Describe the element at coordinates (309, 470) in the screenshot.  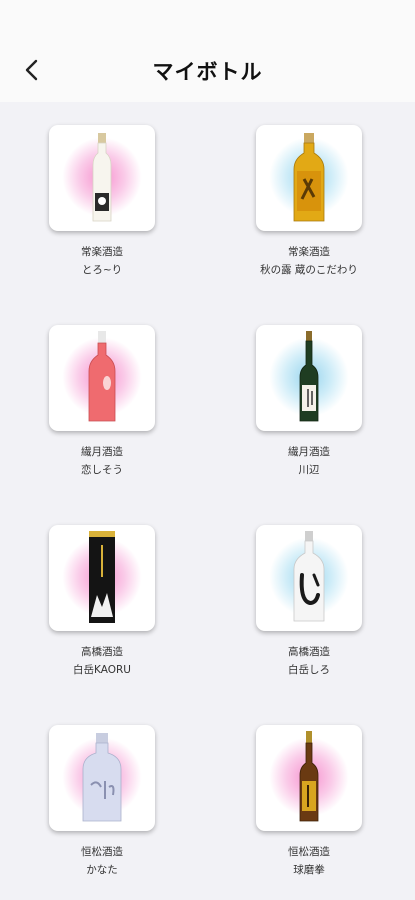
I see `bottle-name: 川辺` at that location.